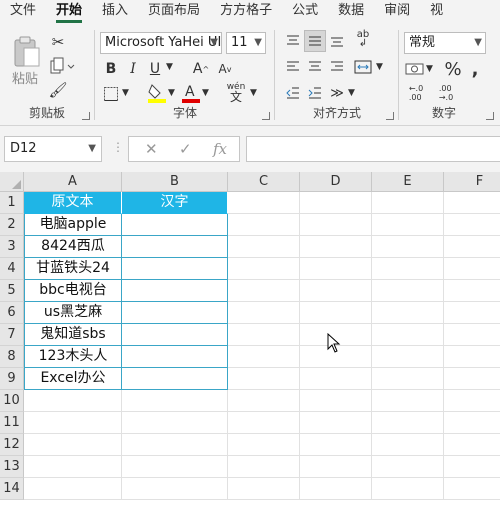 The width and height of the screenshot is (500, 505). I want to click on cell-e14, so click(408, 489).